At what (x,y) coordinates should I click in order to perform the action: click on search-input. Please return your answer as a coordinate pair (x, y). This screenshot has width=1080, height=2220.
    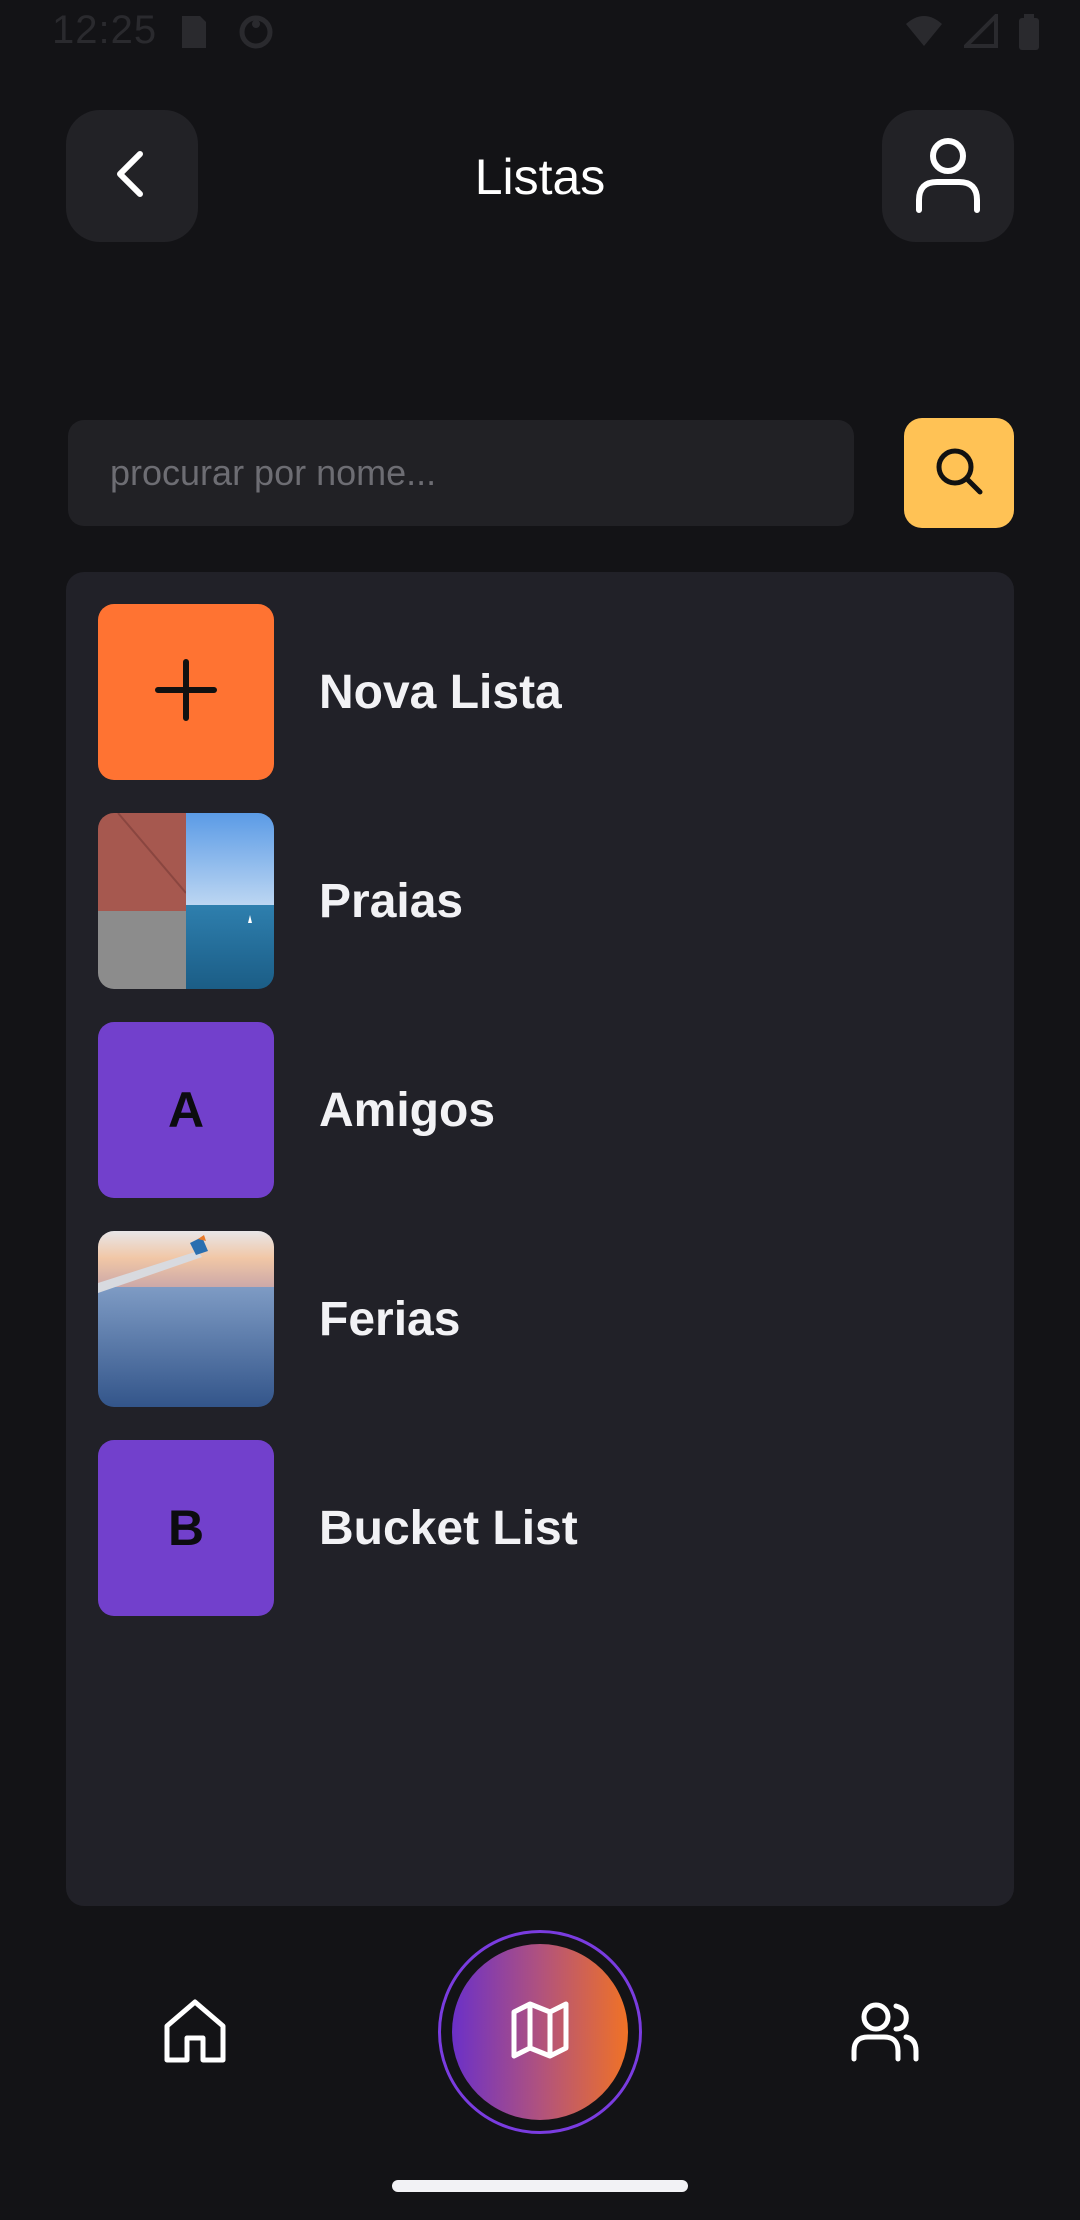
    Looking at the image, I should click on (461, 473).